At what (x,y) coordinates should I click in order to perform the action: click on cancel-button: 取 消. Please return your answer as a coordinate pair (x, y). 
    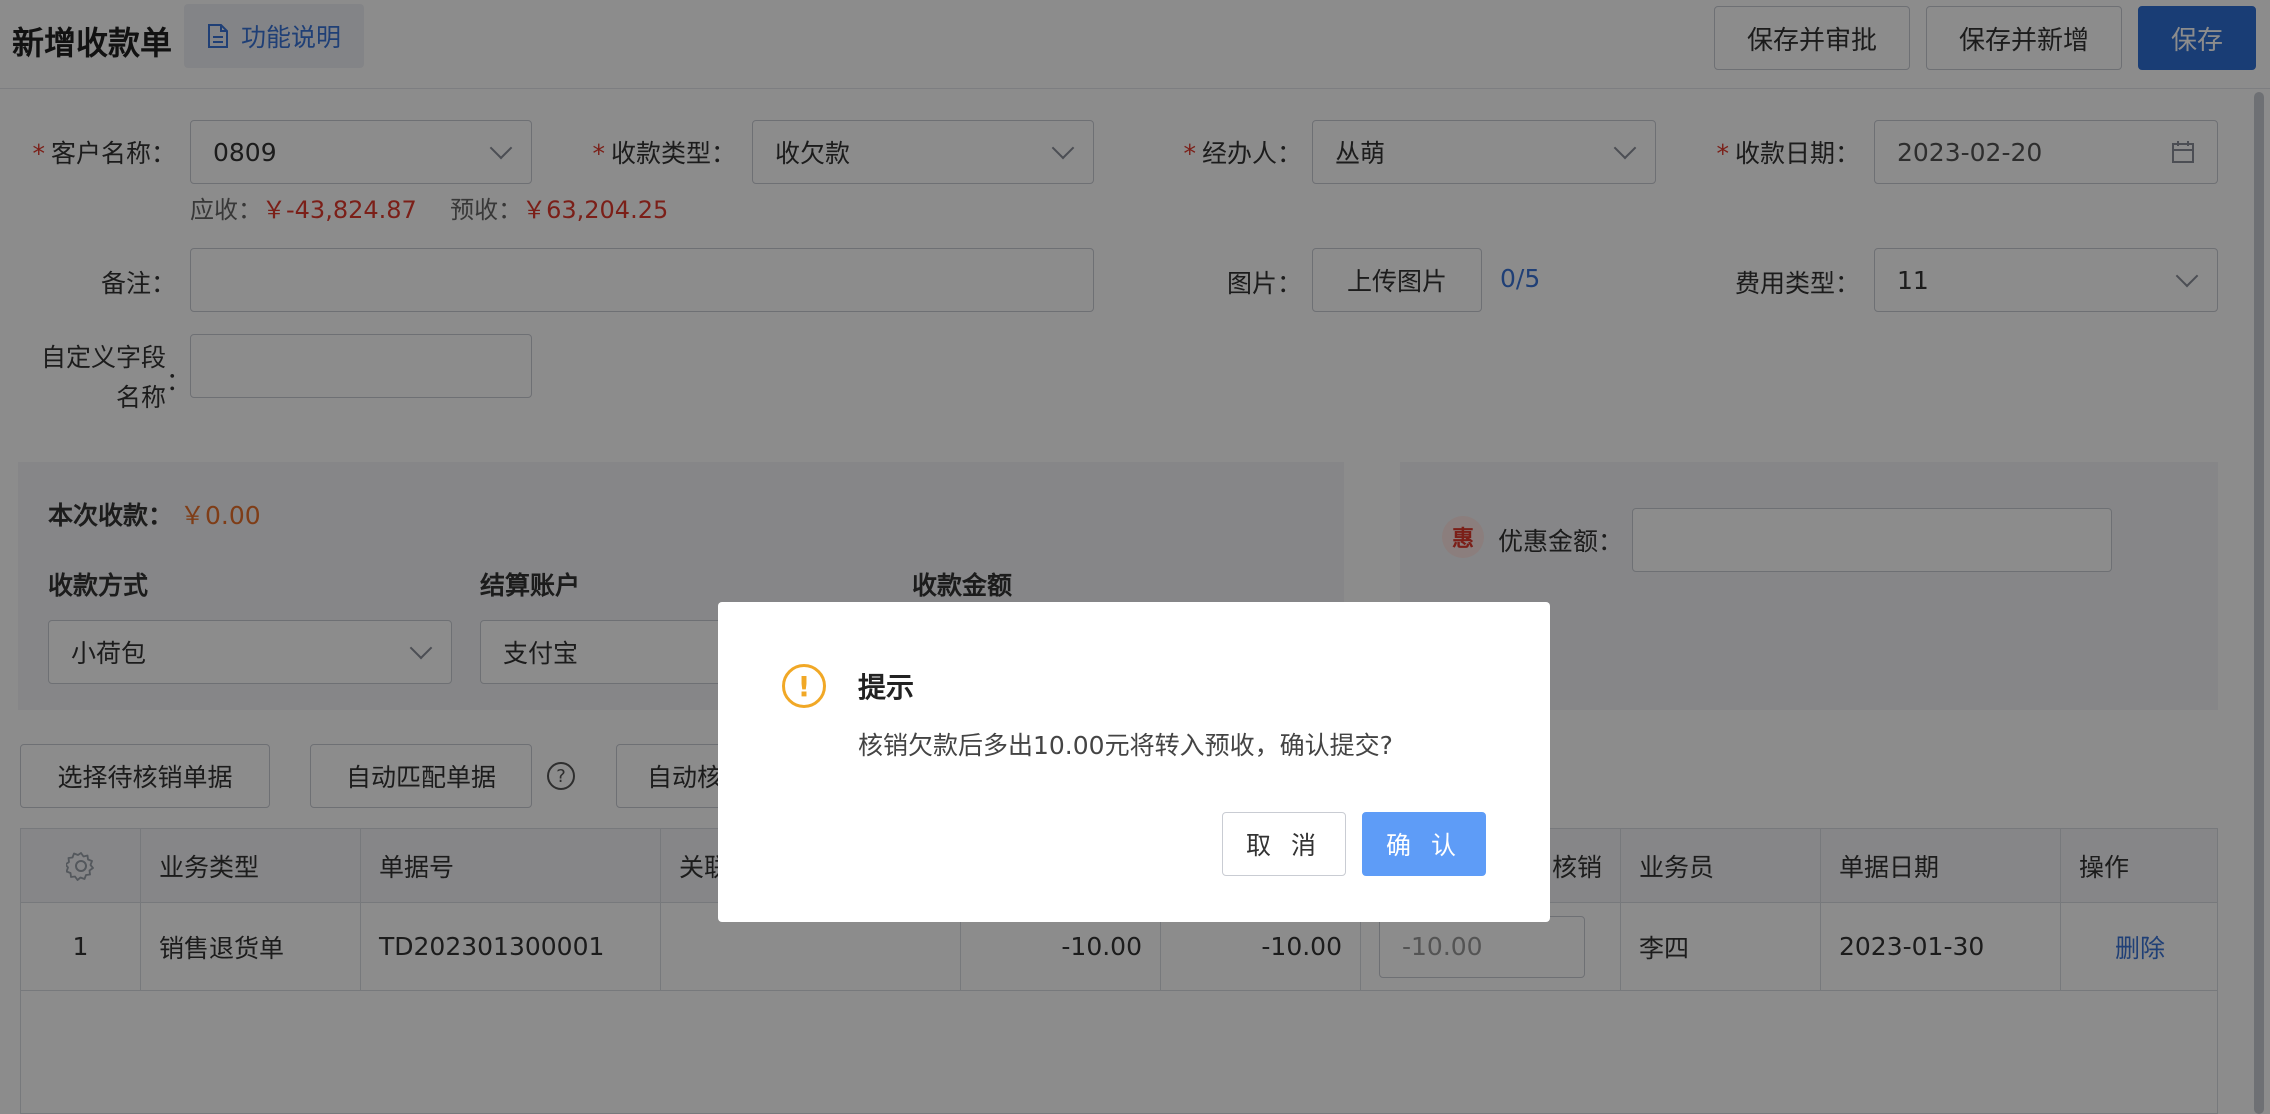
    Looking at the image, I should click on (1284, 844).